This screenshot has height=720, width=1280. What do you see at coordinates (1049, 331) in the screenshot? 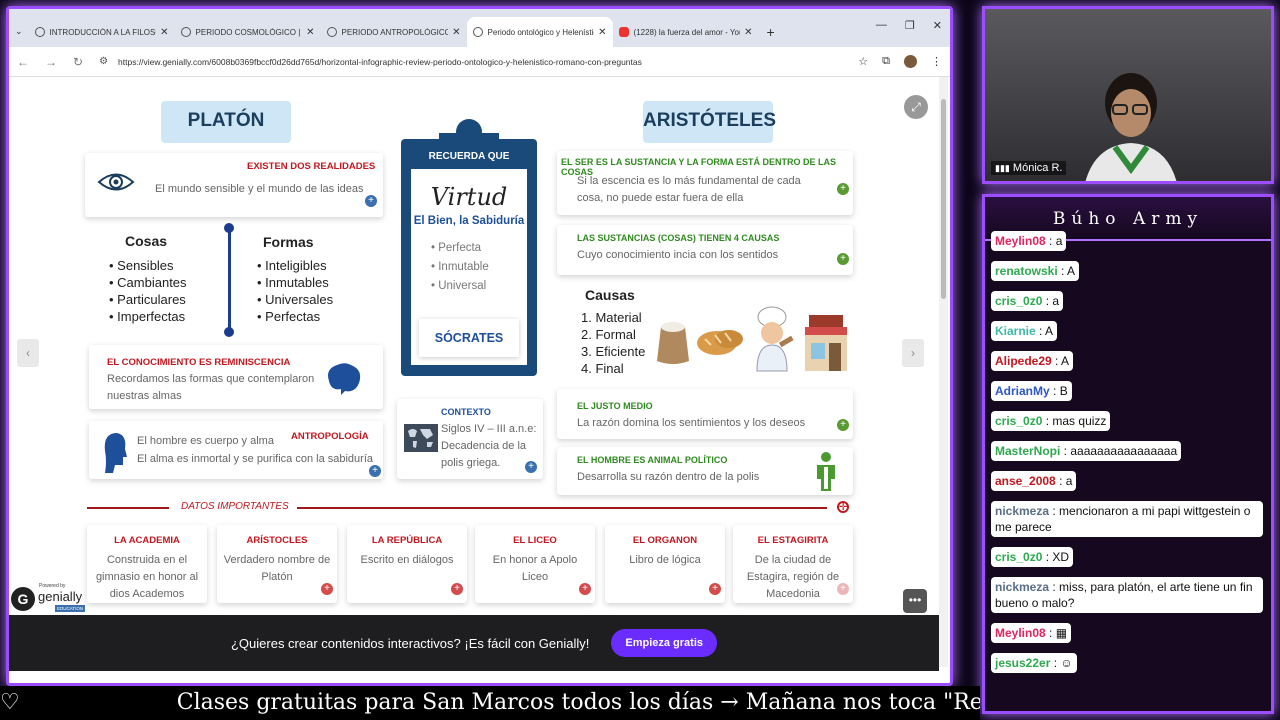
I see `chat-text: A` at bounding box center [1049, 331].